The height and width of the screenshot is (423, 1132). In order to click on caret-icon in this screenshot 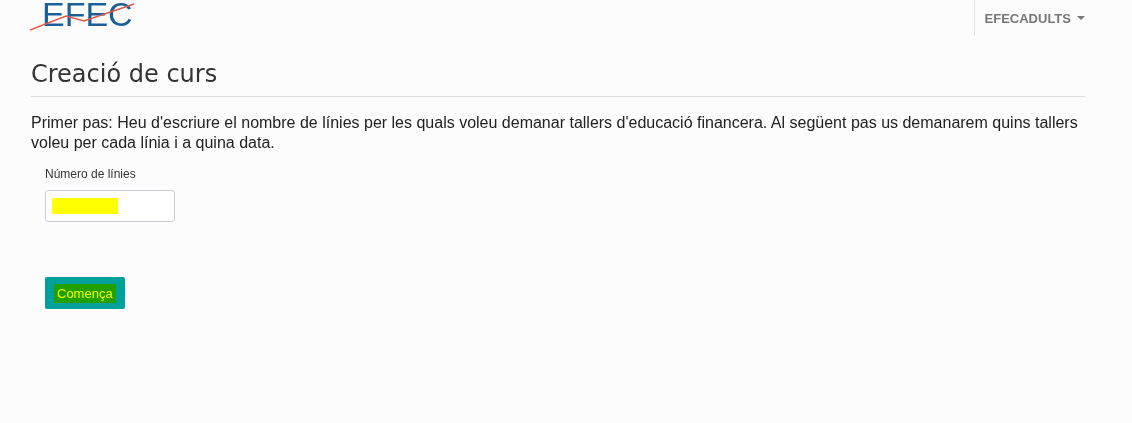, I will do `click(1081, 18)`.